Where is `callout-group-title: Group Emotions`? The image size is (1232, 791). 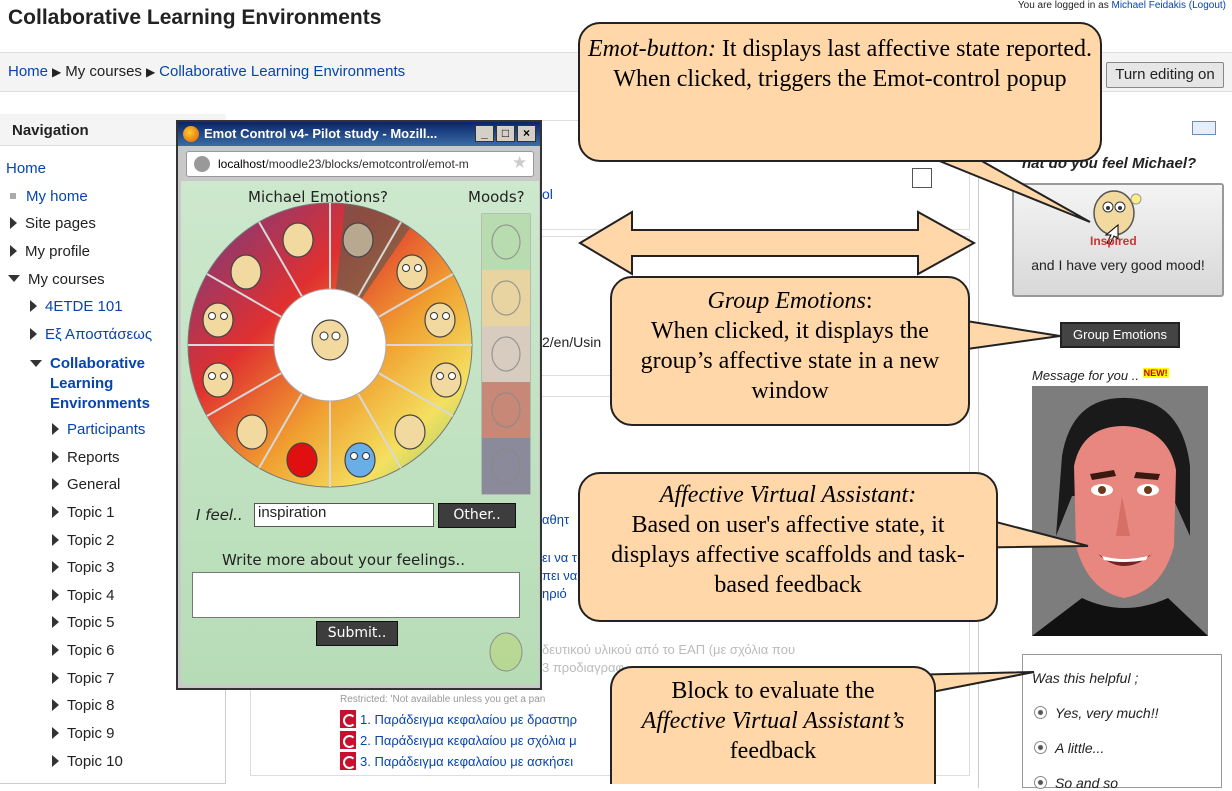 callout-group-title: Group Emotions is located at coordinates (786, 301).